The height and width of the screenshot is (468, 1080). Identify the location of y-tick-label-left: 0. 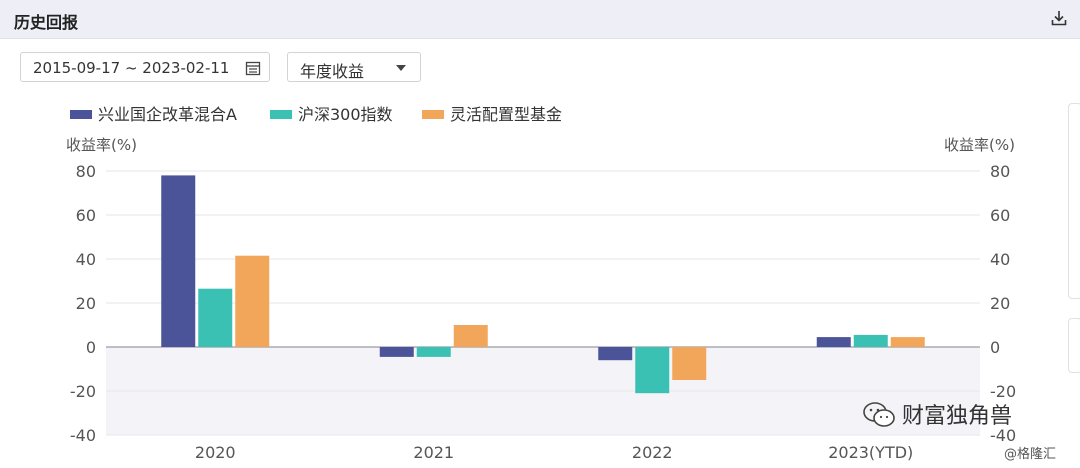
(91, 347).